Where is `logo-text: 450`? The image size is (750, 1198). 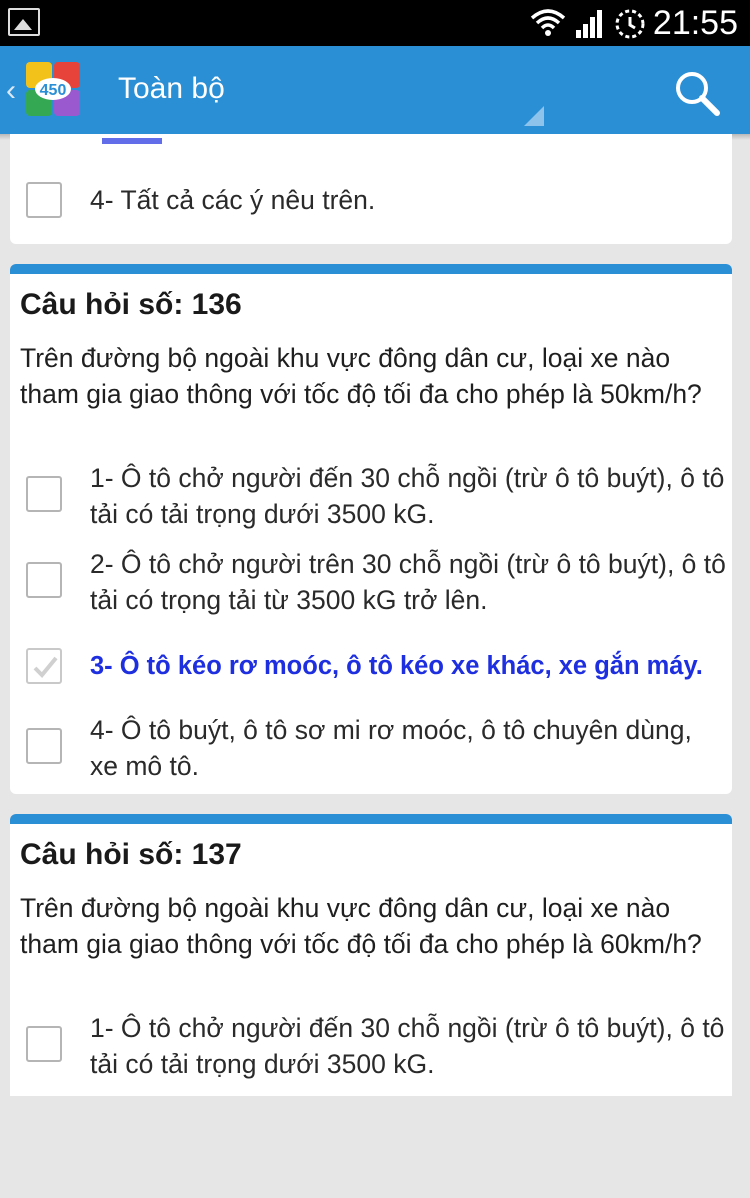 logo-text: 450 is located at coordinates (53, 90).